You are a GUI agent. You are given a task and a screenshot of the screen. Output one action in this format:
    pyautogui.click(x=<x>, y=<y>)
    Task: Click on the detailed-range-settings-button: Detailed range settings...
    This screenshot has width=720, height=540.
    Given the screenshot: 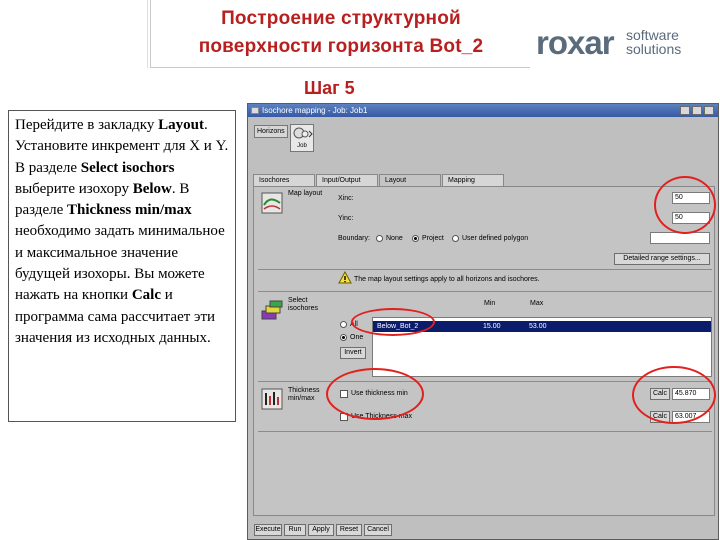 What is the action you would take?
    pyautogui.click(x=662, y=259)
    